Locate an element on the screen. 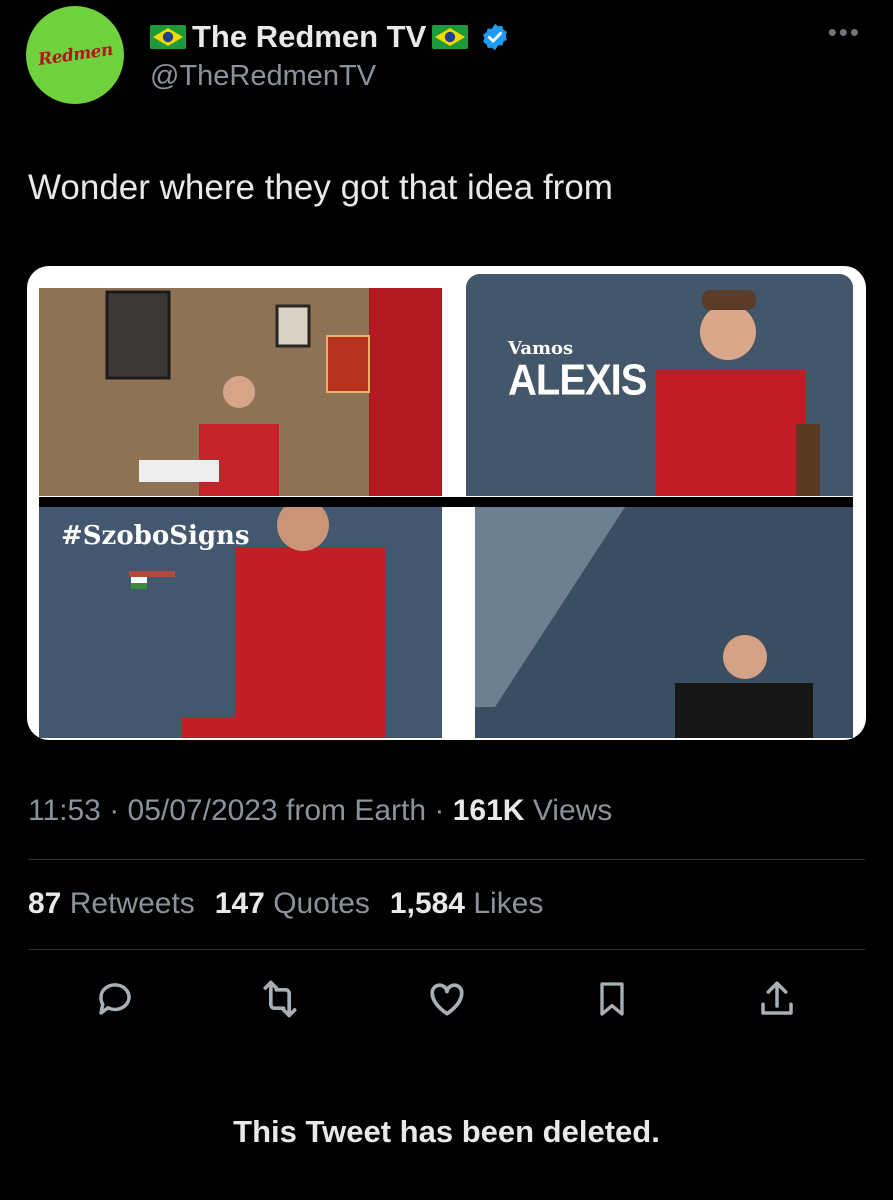  avatar-logo-text: Redmen is located at coordinates (75, 55).